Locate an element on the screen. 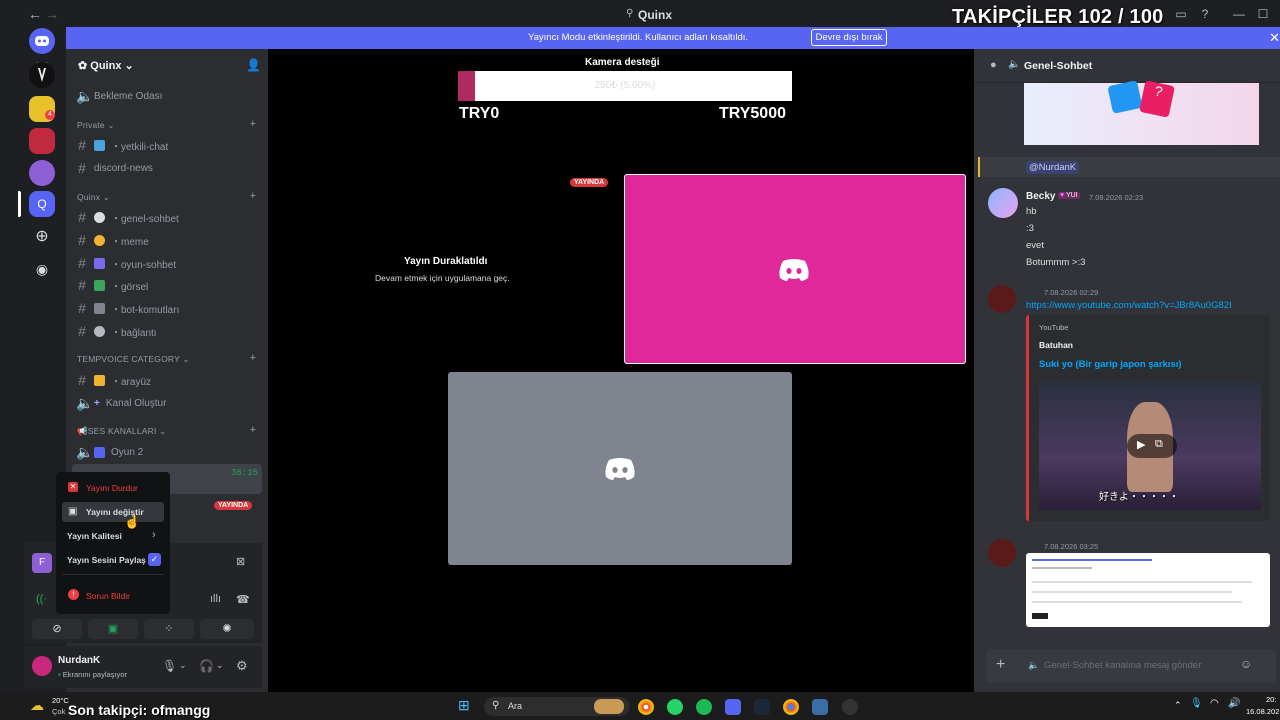 The height and width of the screenshot is (720, 1280). add-server-icon: ⊕ is located at coordinates (42, 237).